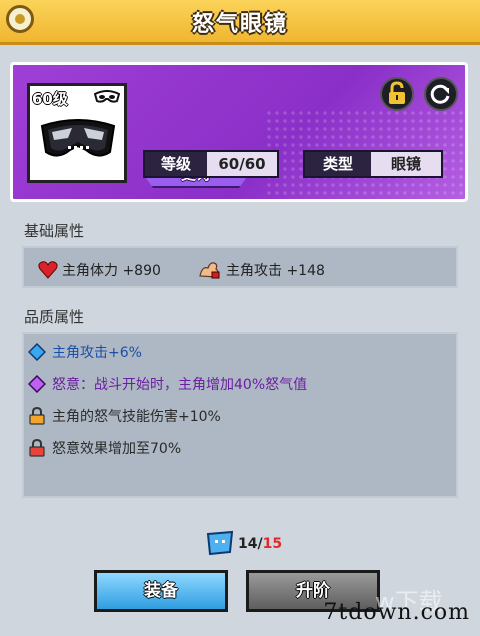 The image size is (480, 636). Describe the element at coordinates (107, 96) in the screenshot. I see `mask-icon` at that location.